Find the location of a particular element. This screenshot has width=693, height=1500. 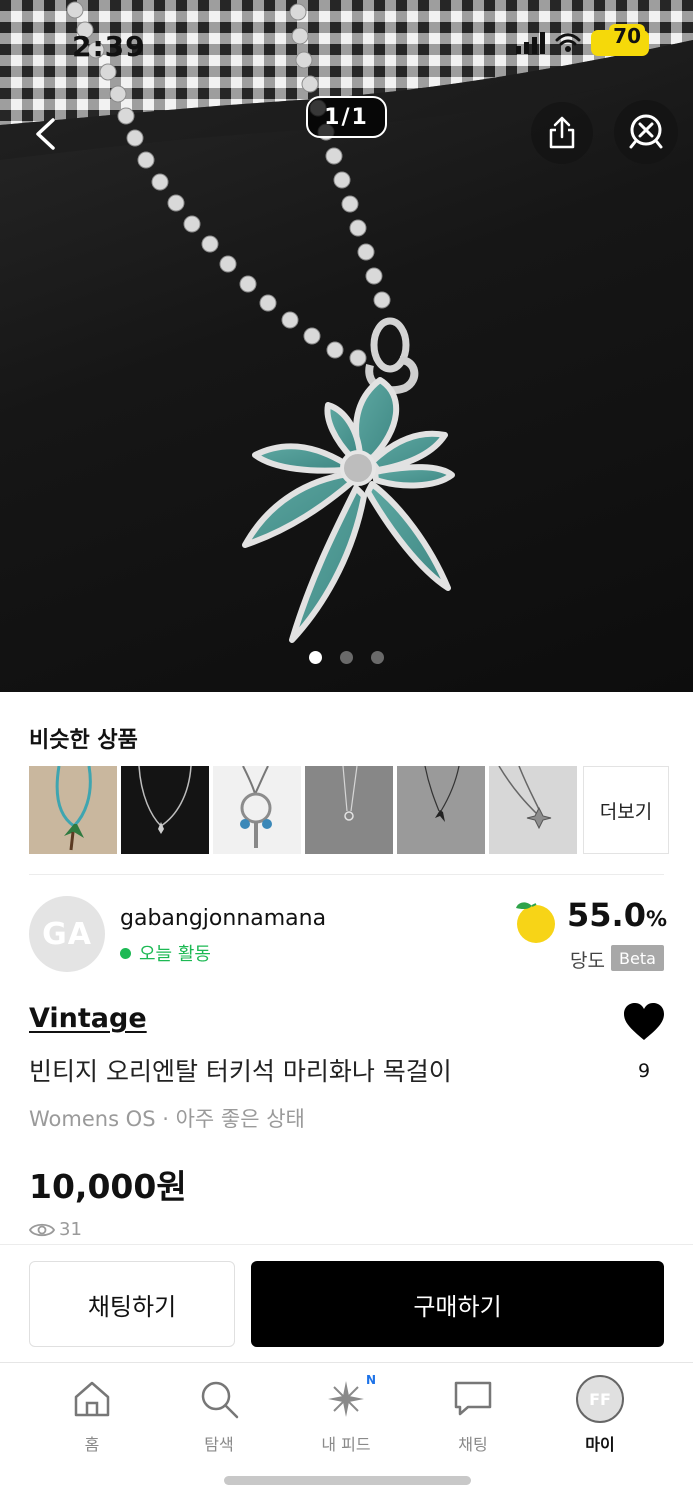

similar-products-list: 더보기 is located at coordinates (349, 810).